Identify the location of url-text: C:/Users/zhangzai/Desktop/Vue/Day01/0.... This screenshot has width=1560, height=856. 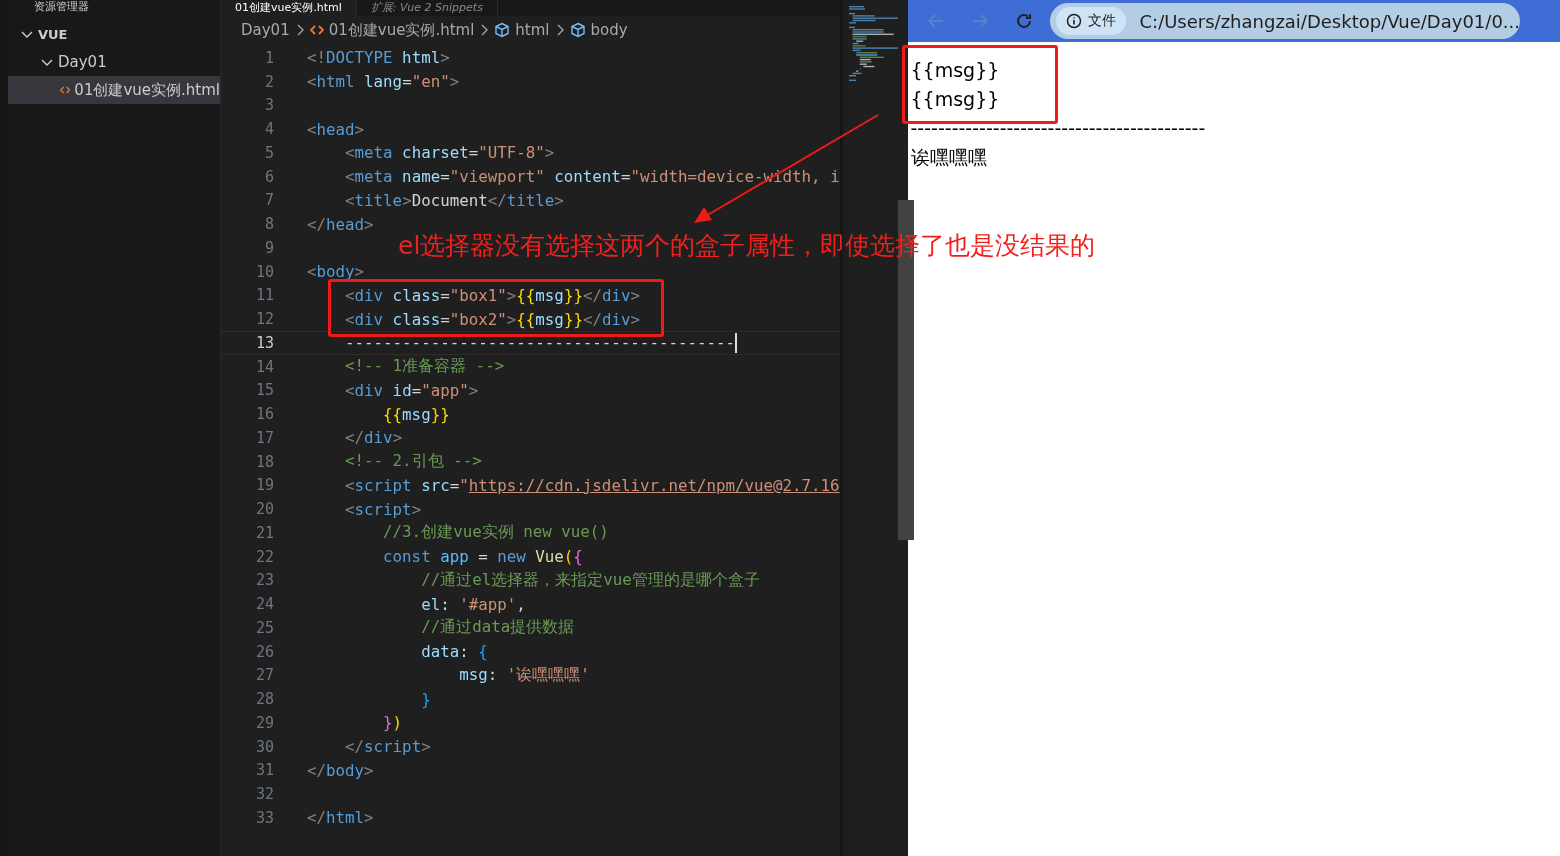
(1329, 21).